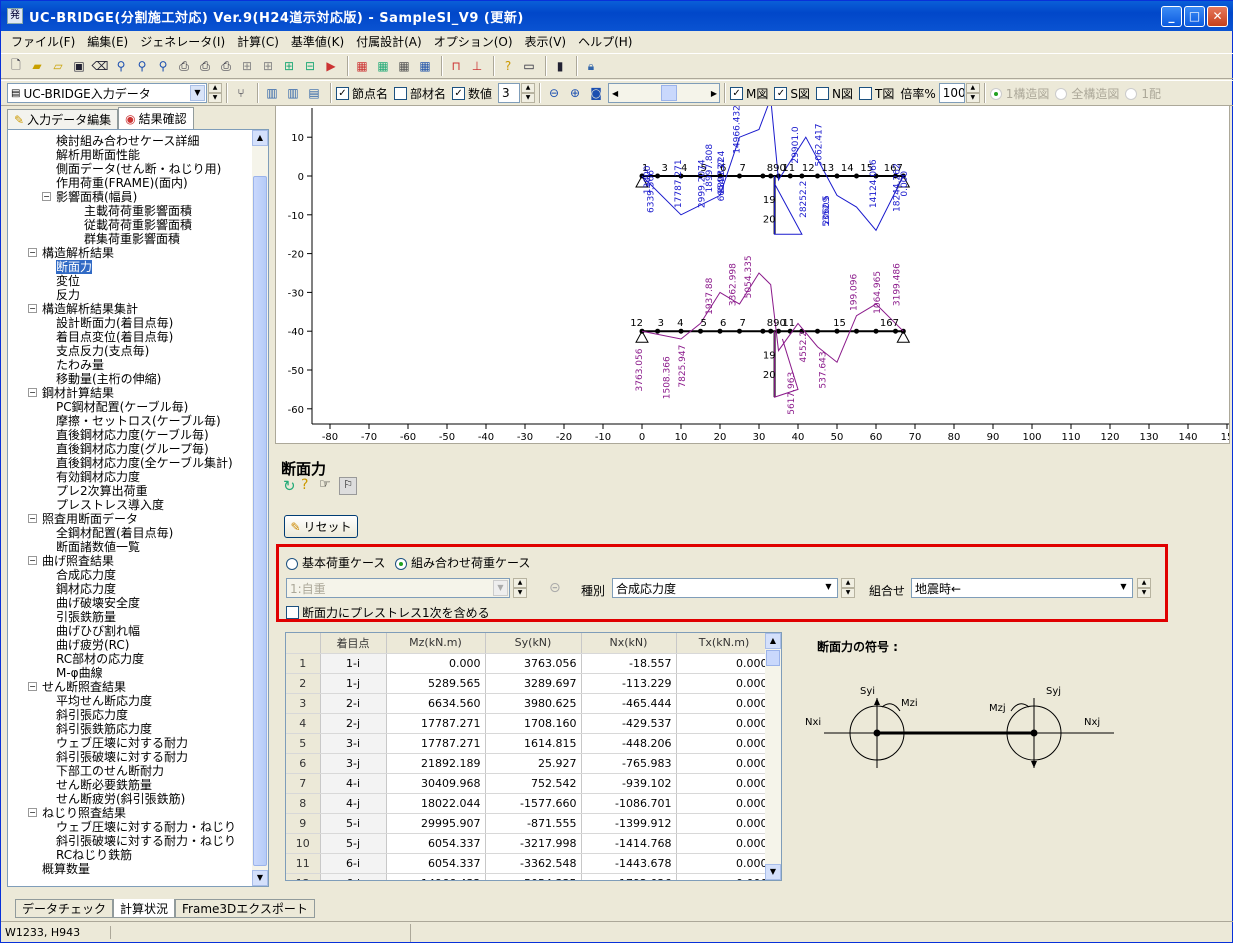  What do you see at coordinates (533, 643) in the screenshot?
I see `col-header-sy: Sy(kN)` at bounding box center [533, 643].